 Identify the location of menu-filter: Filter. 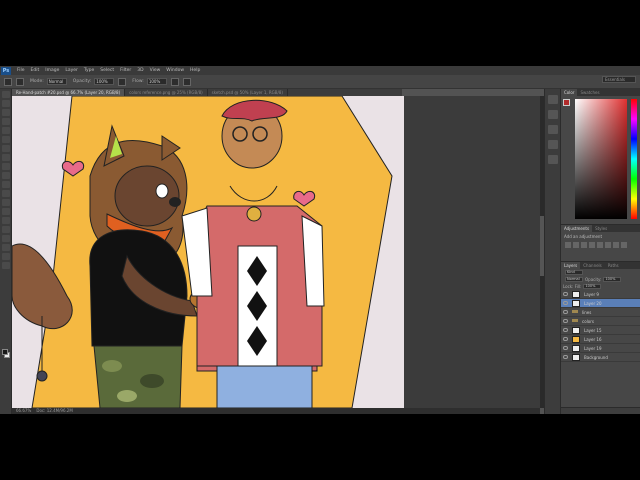
(125, 70).